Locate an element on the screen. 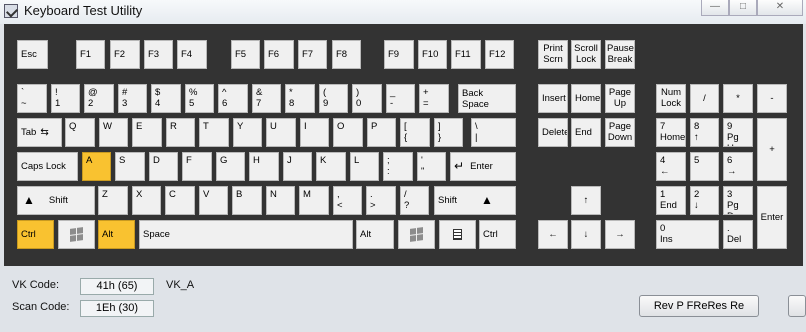 The image size is (806, 332). key-page-down: Page Down is located at coordinates (620, 132).